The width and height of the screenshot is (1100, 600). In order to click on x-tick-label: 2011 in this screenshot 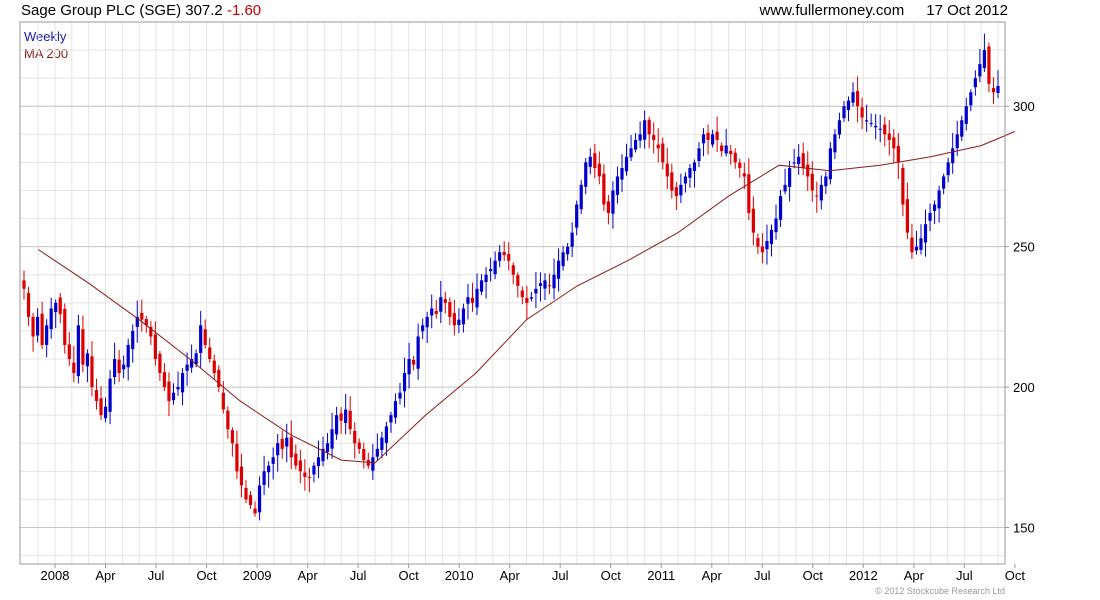, I will do `click(661, 575)`.